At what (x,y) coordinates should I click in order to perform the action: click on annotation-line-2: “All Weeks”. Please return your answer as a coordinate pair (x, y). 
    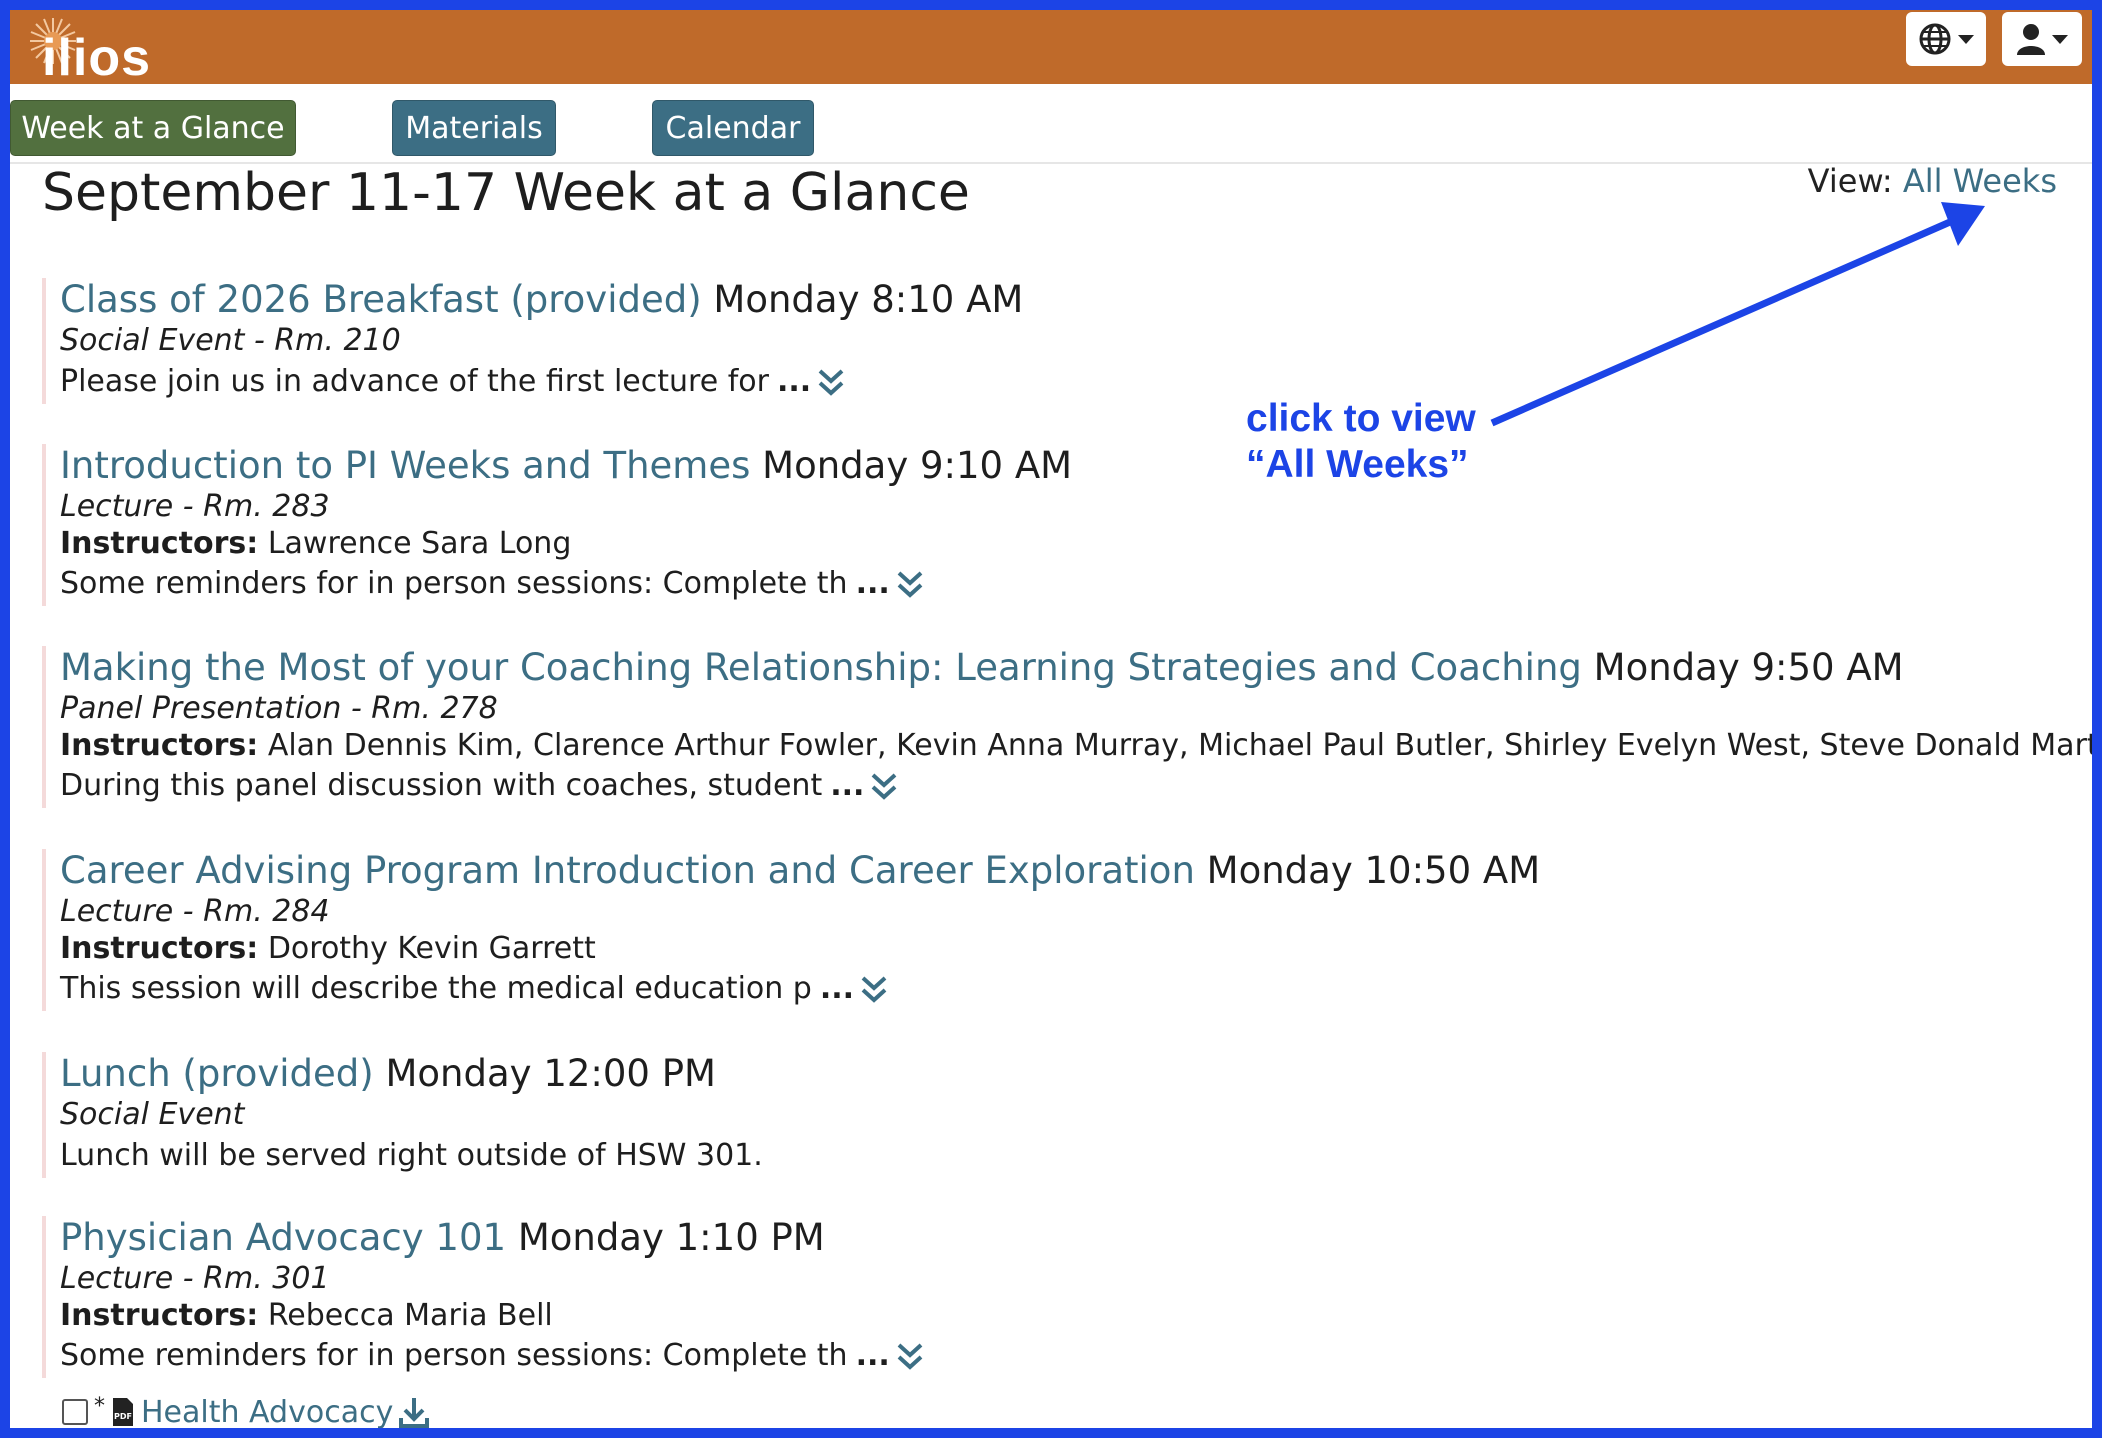
    Looking at the image, I should click on (1357, 464).